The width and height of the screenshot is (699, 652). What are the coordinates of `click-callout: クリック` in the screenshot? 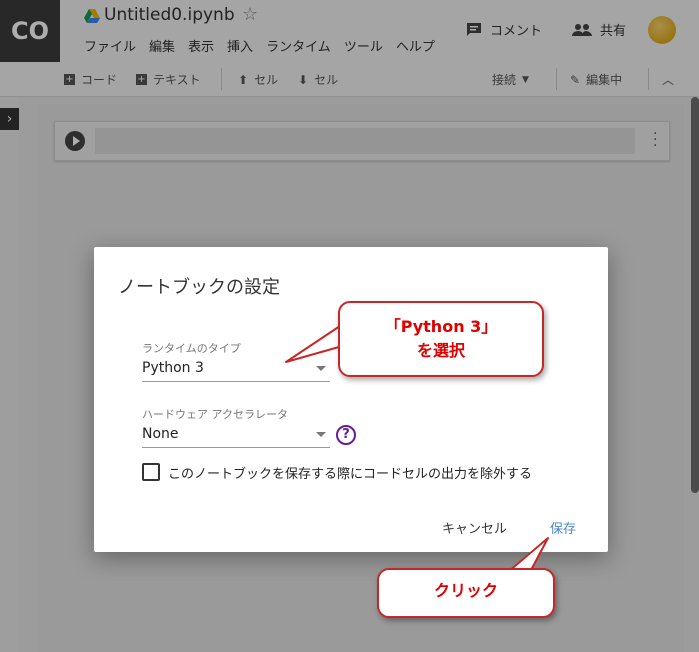 It's located at (466, 593).